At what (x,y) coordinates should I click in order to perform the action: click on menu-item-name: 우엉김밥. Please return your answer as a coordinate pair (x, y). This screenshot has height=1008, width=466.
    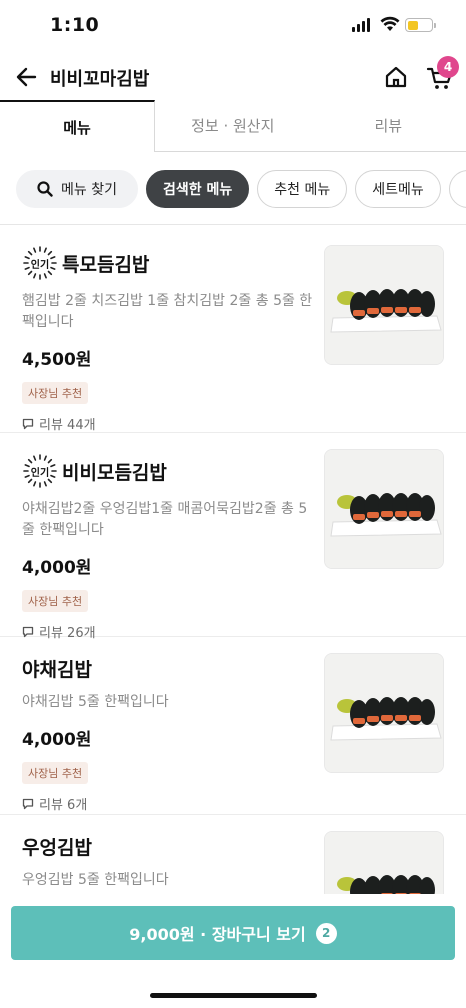
    Looking at the image, I should click on (57, 848).